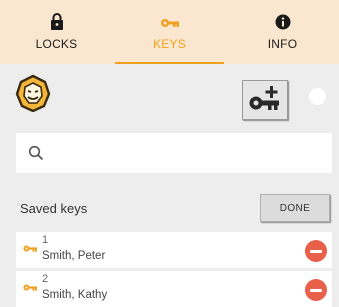  What do you see at coordinates (317, 96) in the screenshot?
I see `status-indicator` at bounding box center [317, 96].